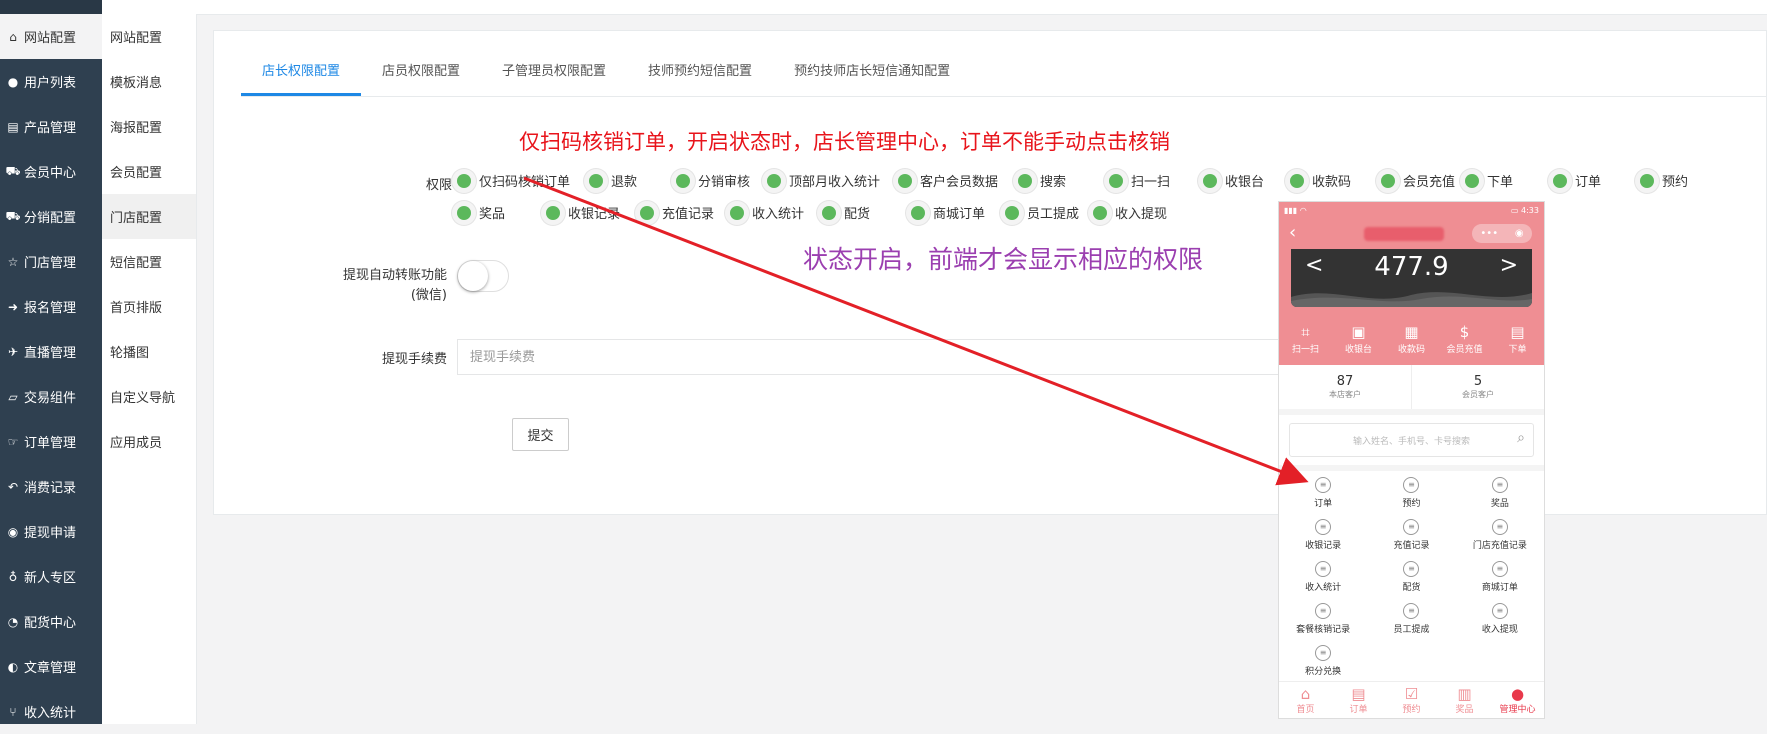 The image size is (1767, 734). Describe the element at coordinates (1411, 700) in the screenshot. I see `phone-tab-2: ☑ 预约` at that location.